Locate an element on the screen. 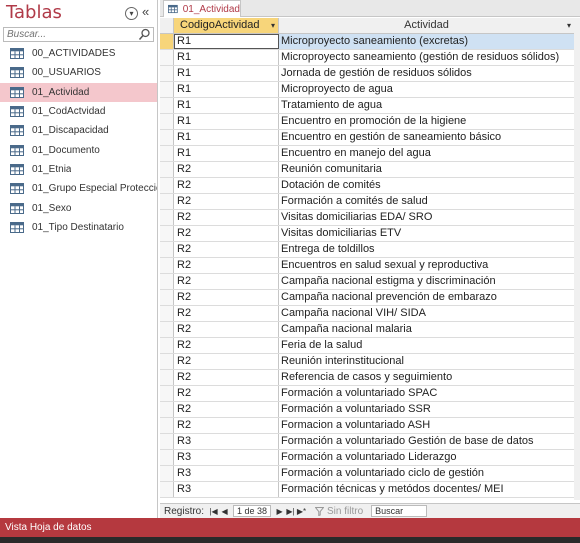 The image size is (580, 543). nav-item-table: 01_Grupo Especial Proteccion is located at coordinates (78, 188).